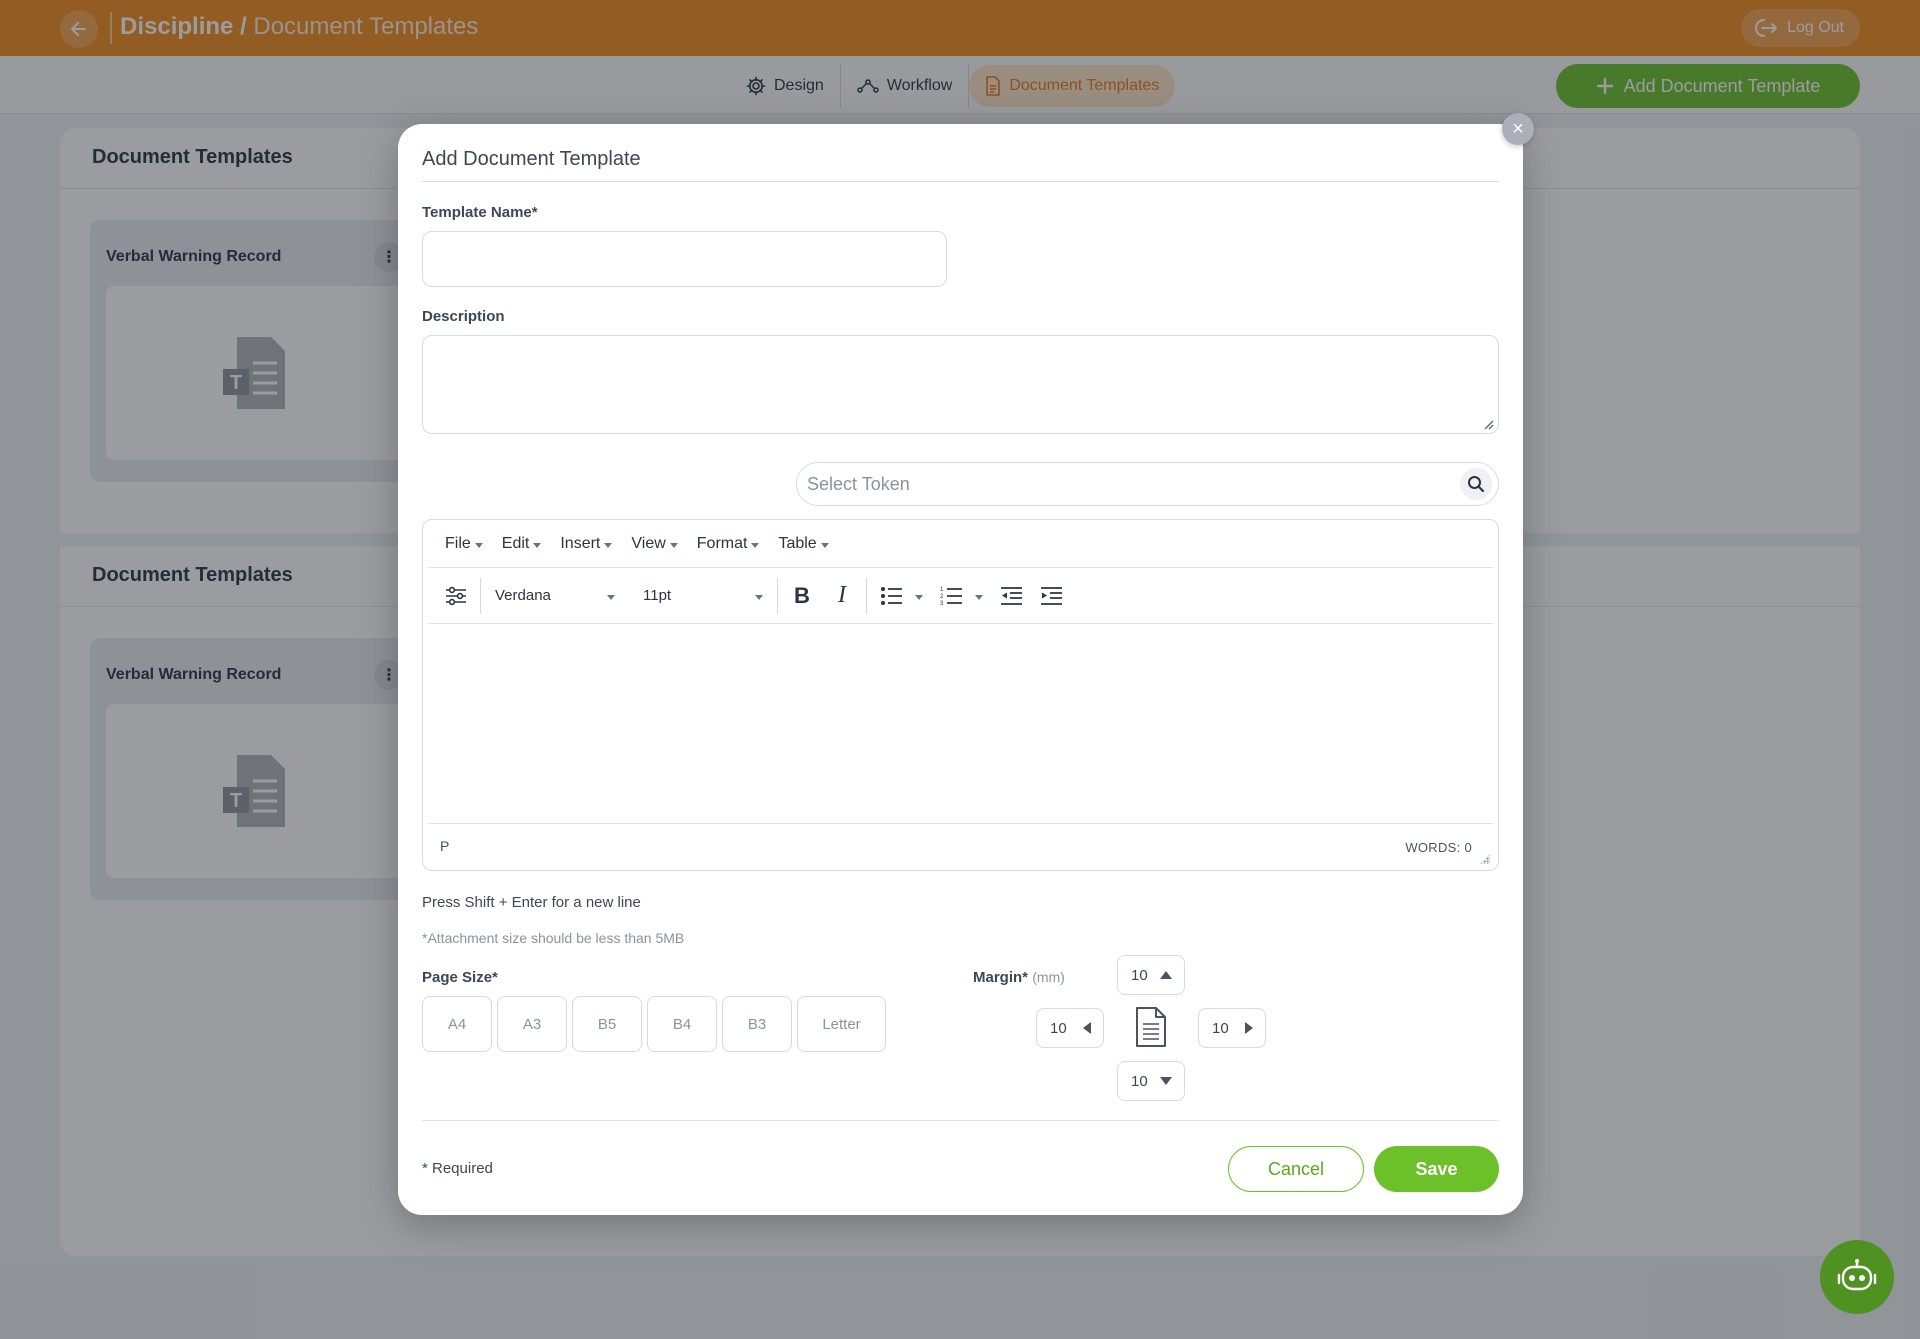 This screenshot has width=1920, height=1339. I want to click on footer-divider, so click(960, 1120).